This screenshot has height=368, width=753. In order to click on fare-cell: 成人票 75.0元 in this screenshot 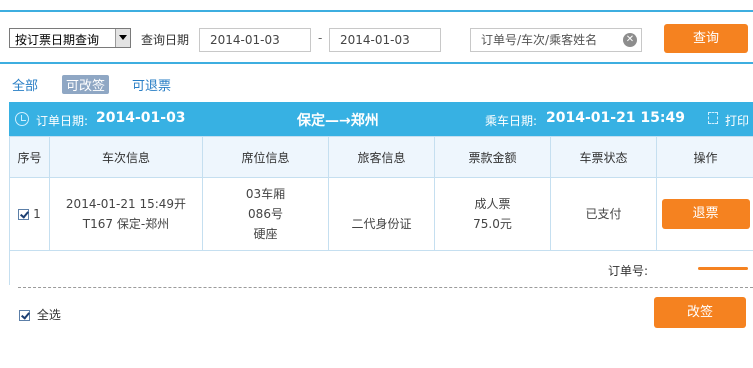, I will do `click(492, 214)`.